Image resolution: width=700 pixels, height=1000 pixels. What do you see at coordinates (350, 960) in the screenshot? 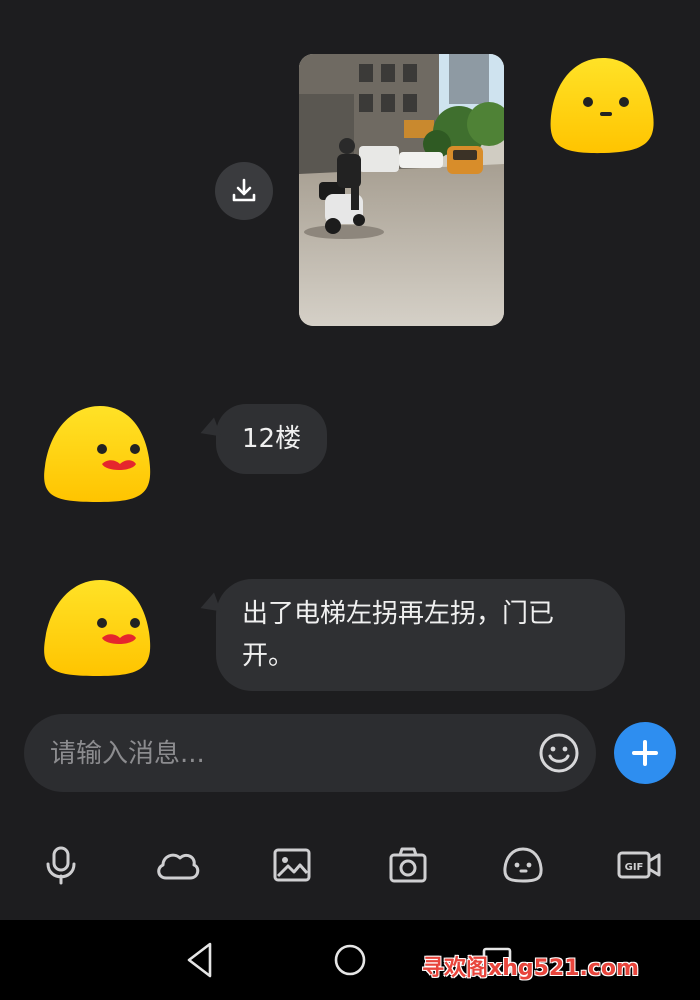
I see `home-icon` at bounding box center [350, 960].